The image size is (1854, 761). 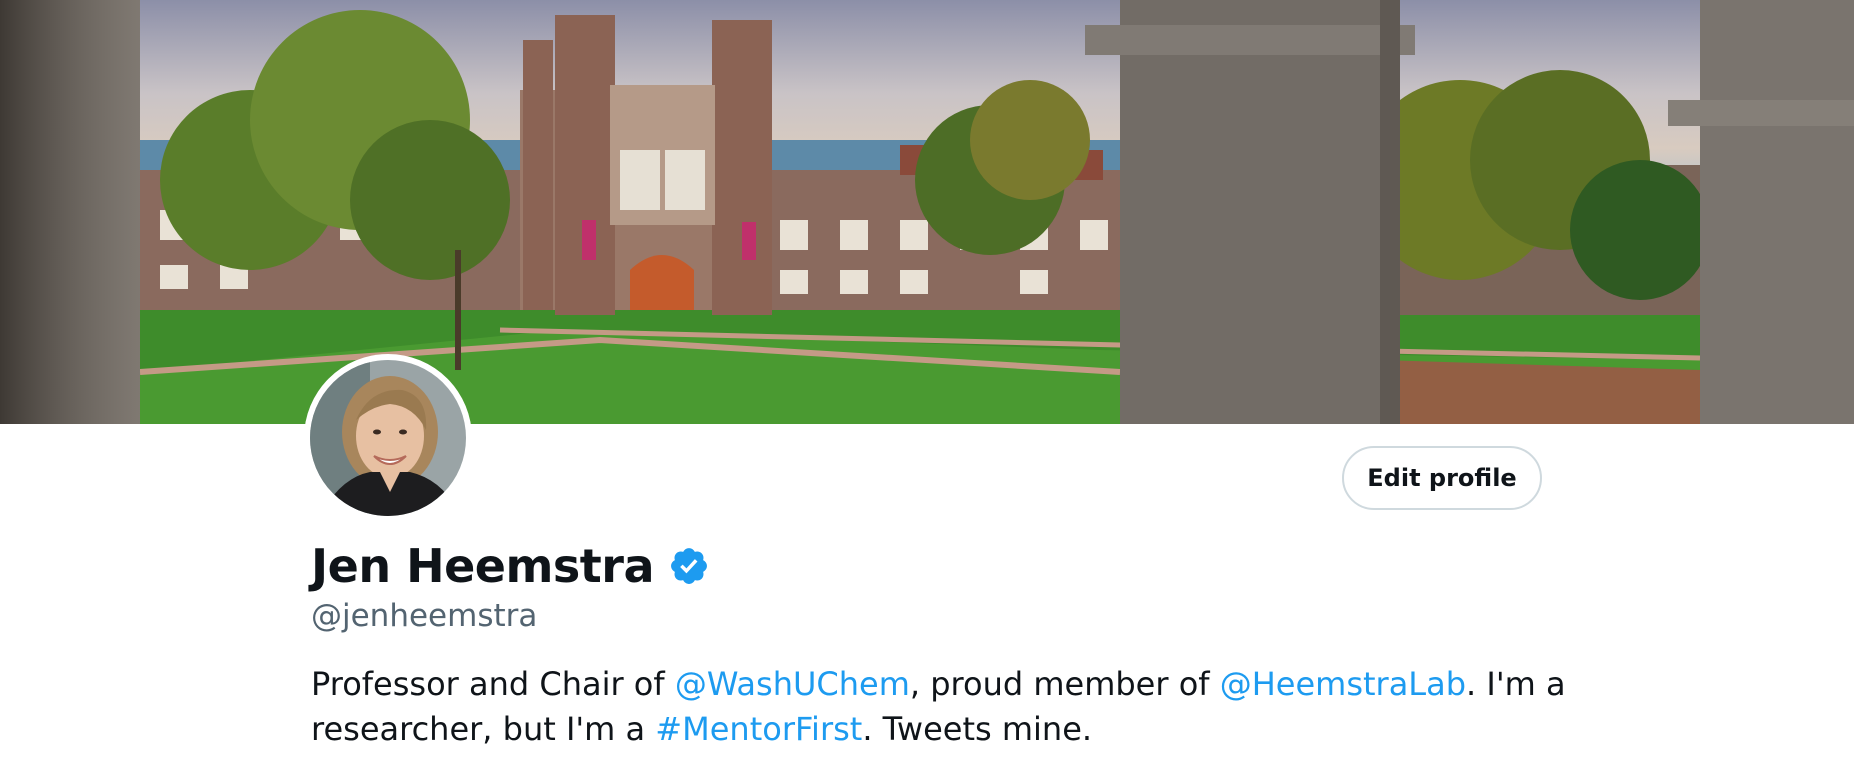 I want to click on edit-profile-button: Edit profile, so click(x=1442, y=478).